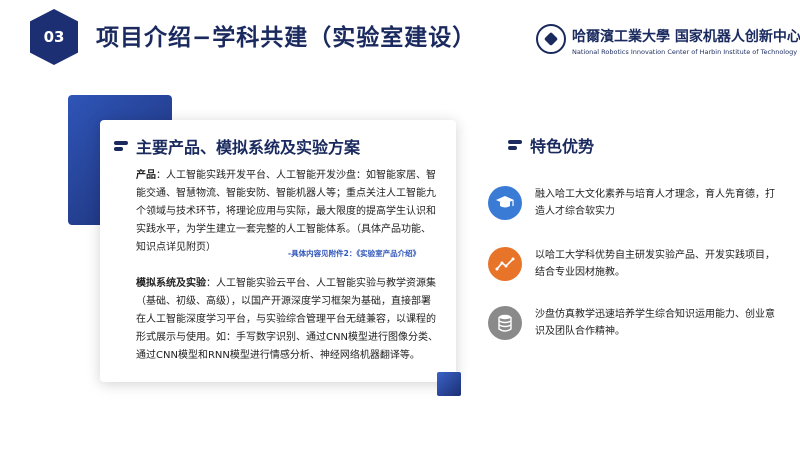  Describe the element at coordinates (286, 38) in the screenshot. I see `page-title: 项目介绍−学科共建（实验室建设）` at that location.